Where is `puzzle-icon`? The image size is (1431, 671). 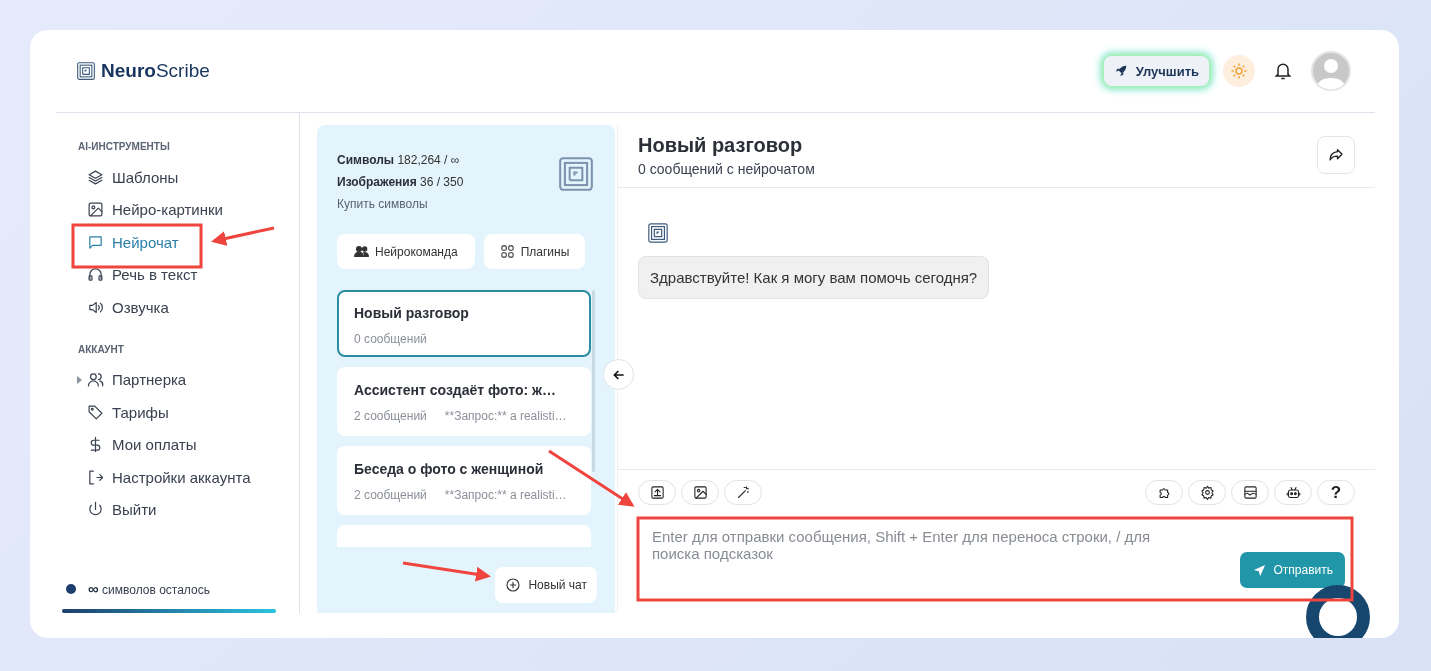 puzzle-icon is located at coordinates (1164, 492).